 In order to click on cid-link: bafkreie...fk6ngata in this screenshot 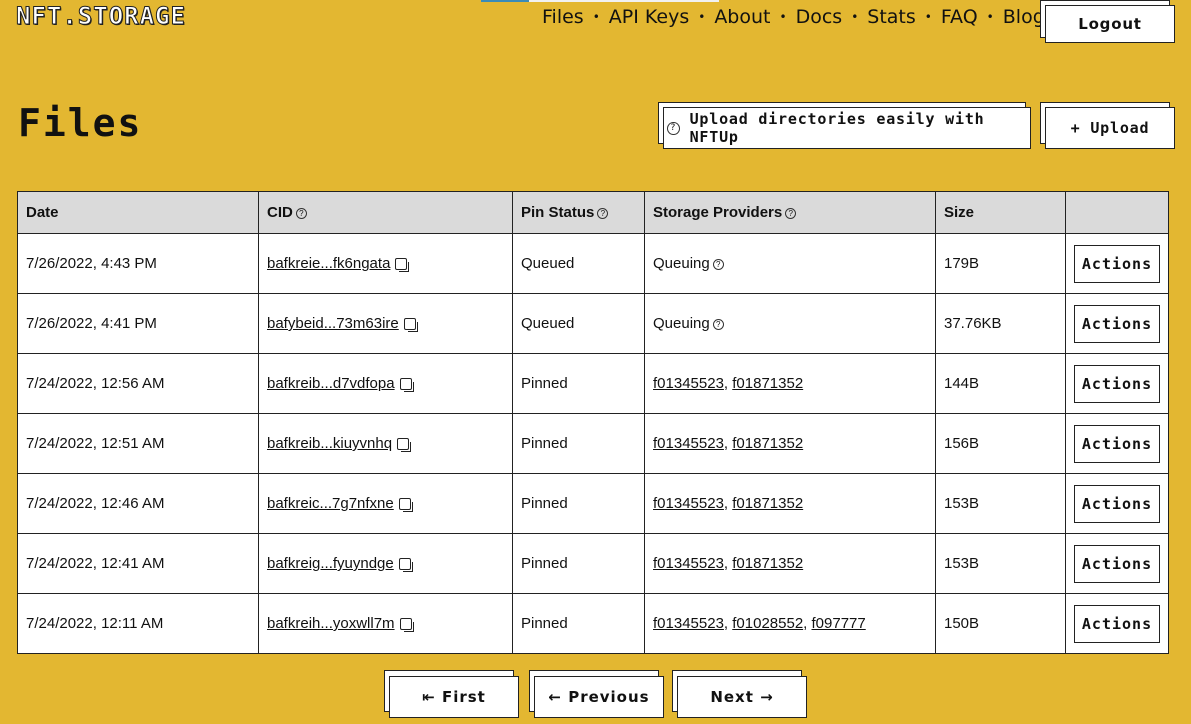, I will do `click(328, 263)`.